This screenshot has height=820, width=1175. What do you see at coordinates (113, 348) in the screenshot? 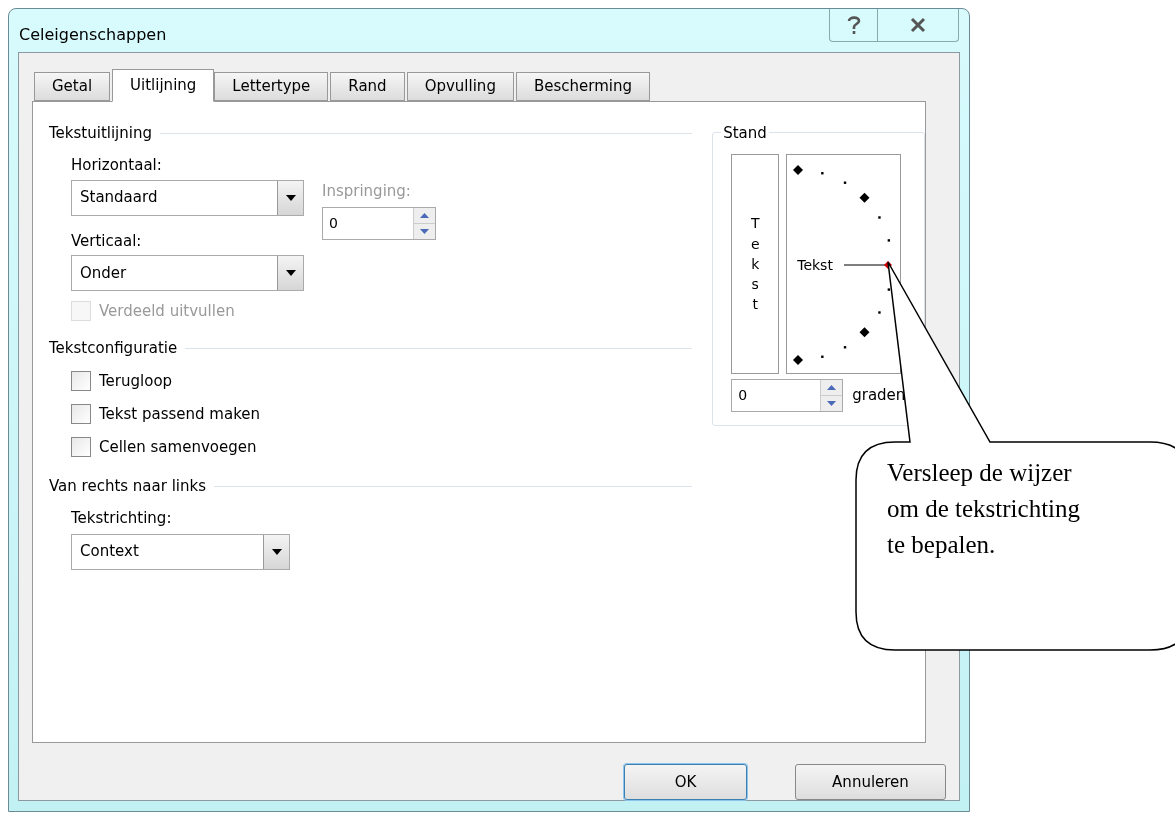
I see `section-title: Tekstconfiguratie` at bounding box center [113, 348].